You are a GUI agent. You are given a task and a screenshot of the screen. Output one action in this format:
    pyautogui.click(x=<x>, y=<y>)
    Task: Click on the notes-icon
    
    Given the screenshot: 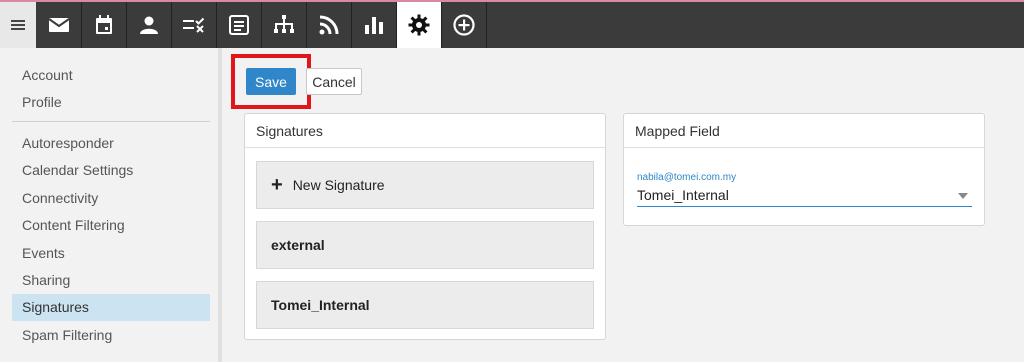 What is the action you would take?
    pyautogui.click(x=239, y=25)
    